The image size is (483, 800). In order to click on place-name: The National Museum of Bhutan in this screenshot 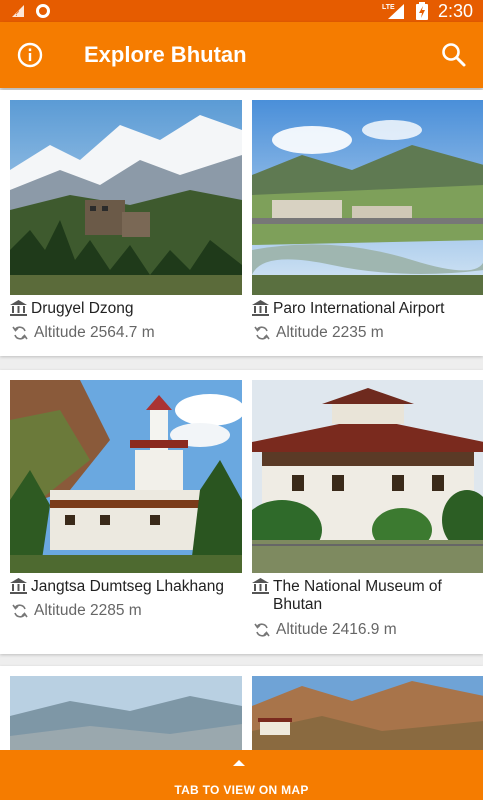, I will do `click(357, 595)`.